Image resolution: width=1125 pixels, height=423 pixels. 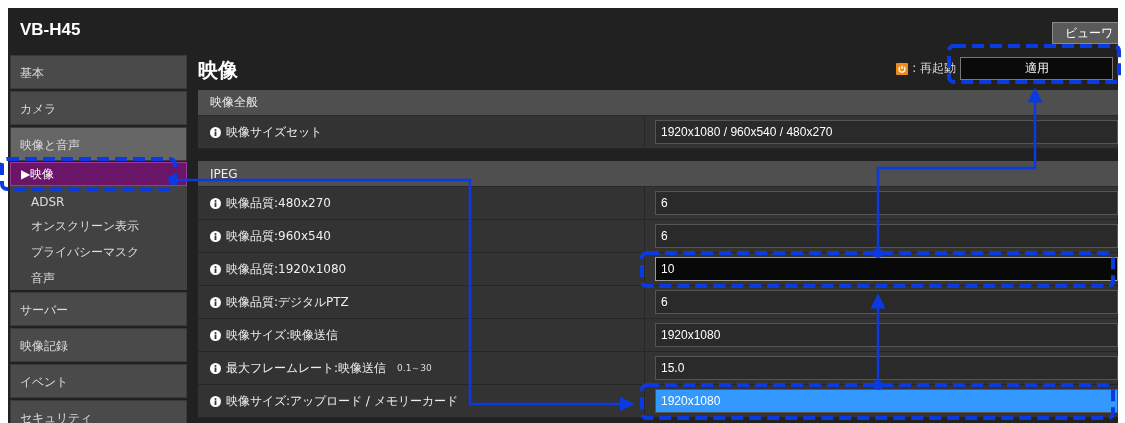 I want to click on setting-label: 映像品質:1920x1080, so click(x=286, y=269).